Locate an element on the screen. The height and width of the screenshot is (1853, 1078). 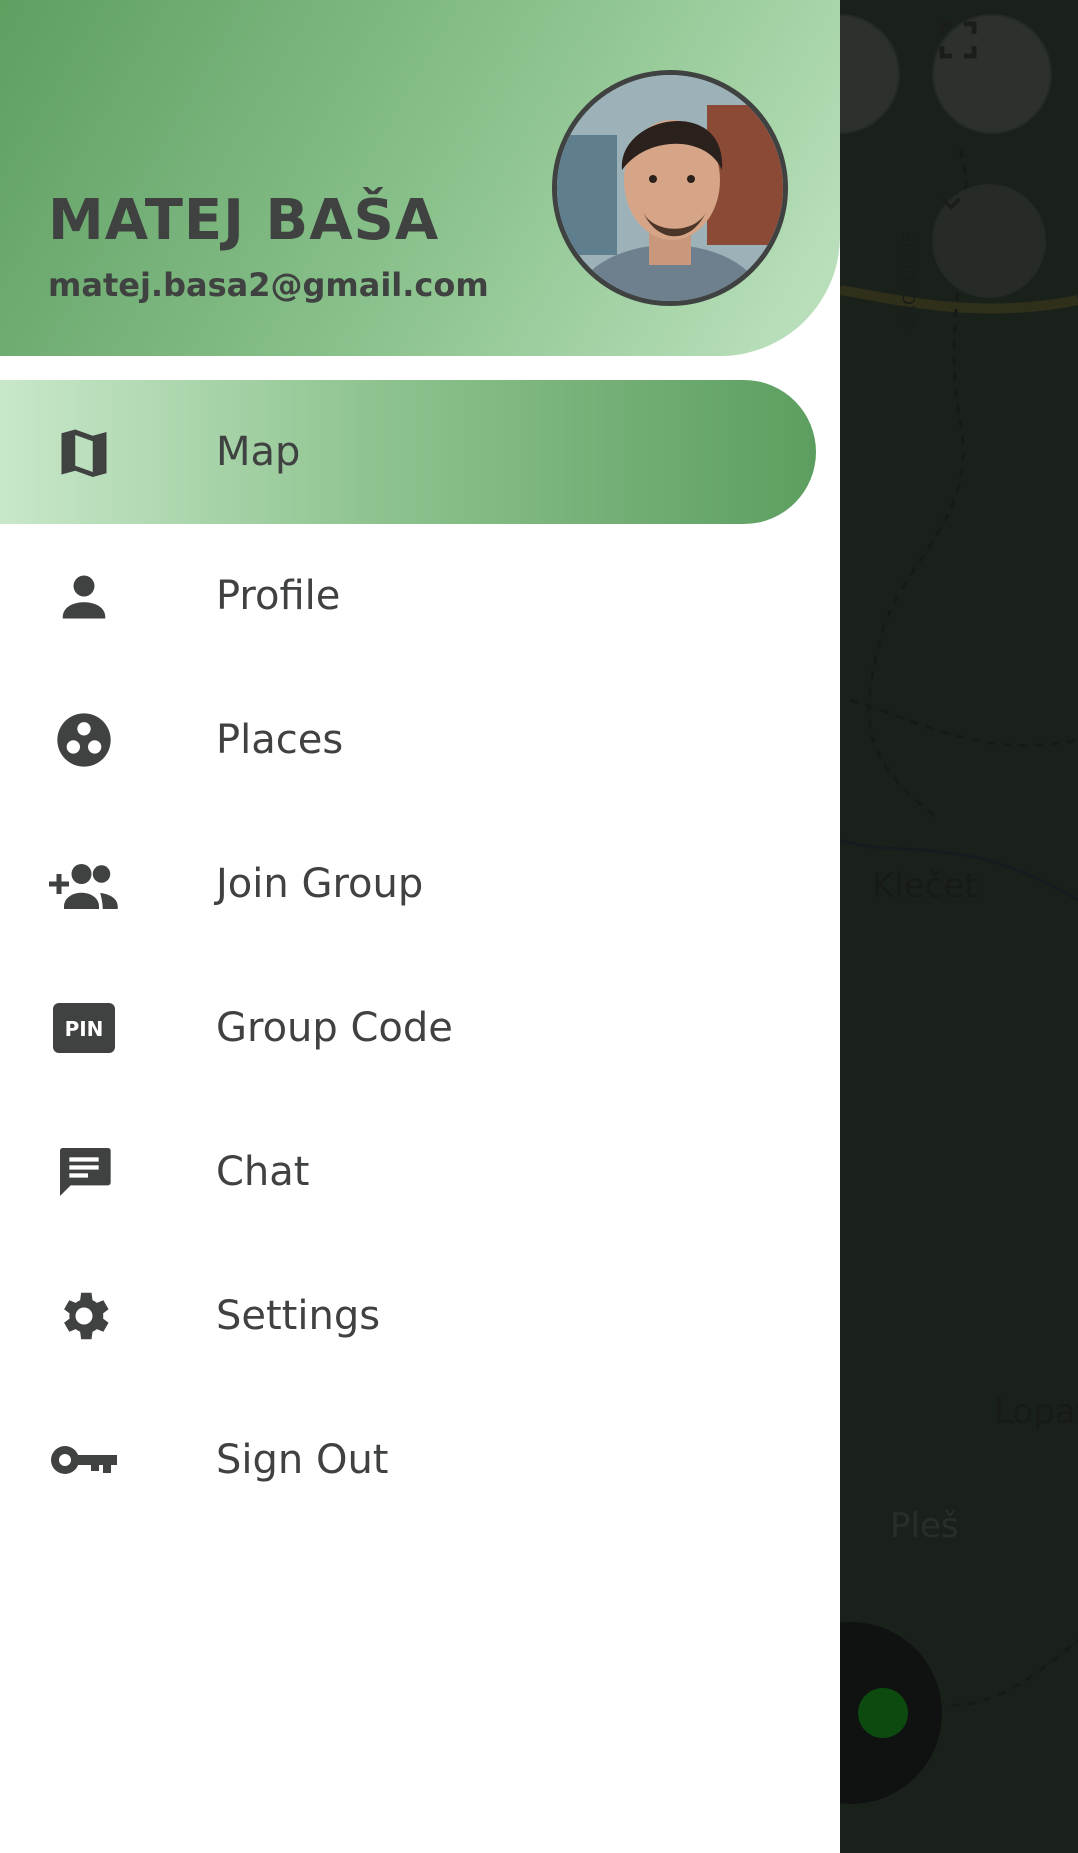
menu-item-label: Settings is located at coordinates (298, 1316).